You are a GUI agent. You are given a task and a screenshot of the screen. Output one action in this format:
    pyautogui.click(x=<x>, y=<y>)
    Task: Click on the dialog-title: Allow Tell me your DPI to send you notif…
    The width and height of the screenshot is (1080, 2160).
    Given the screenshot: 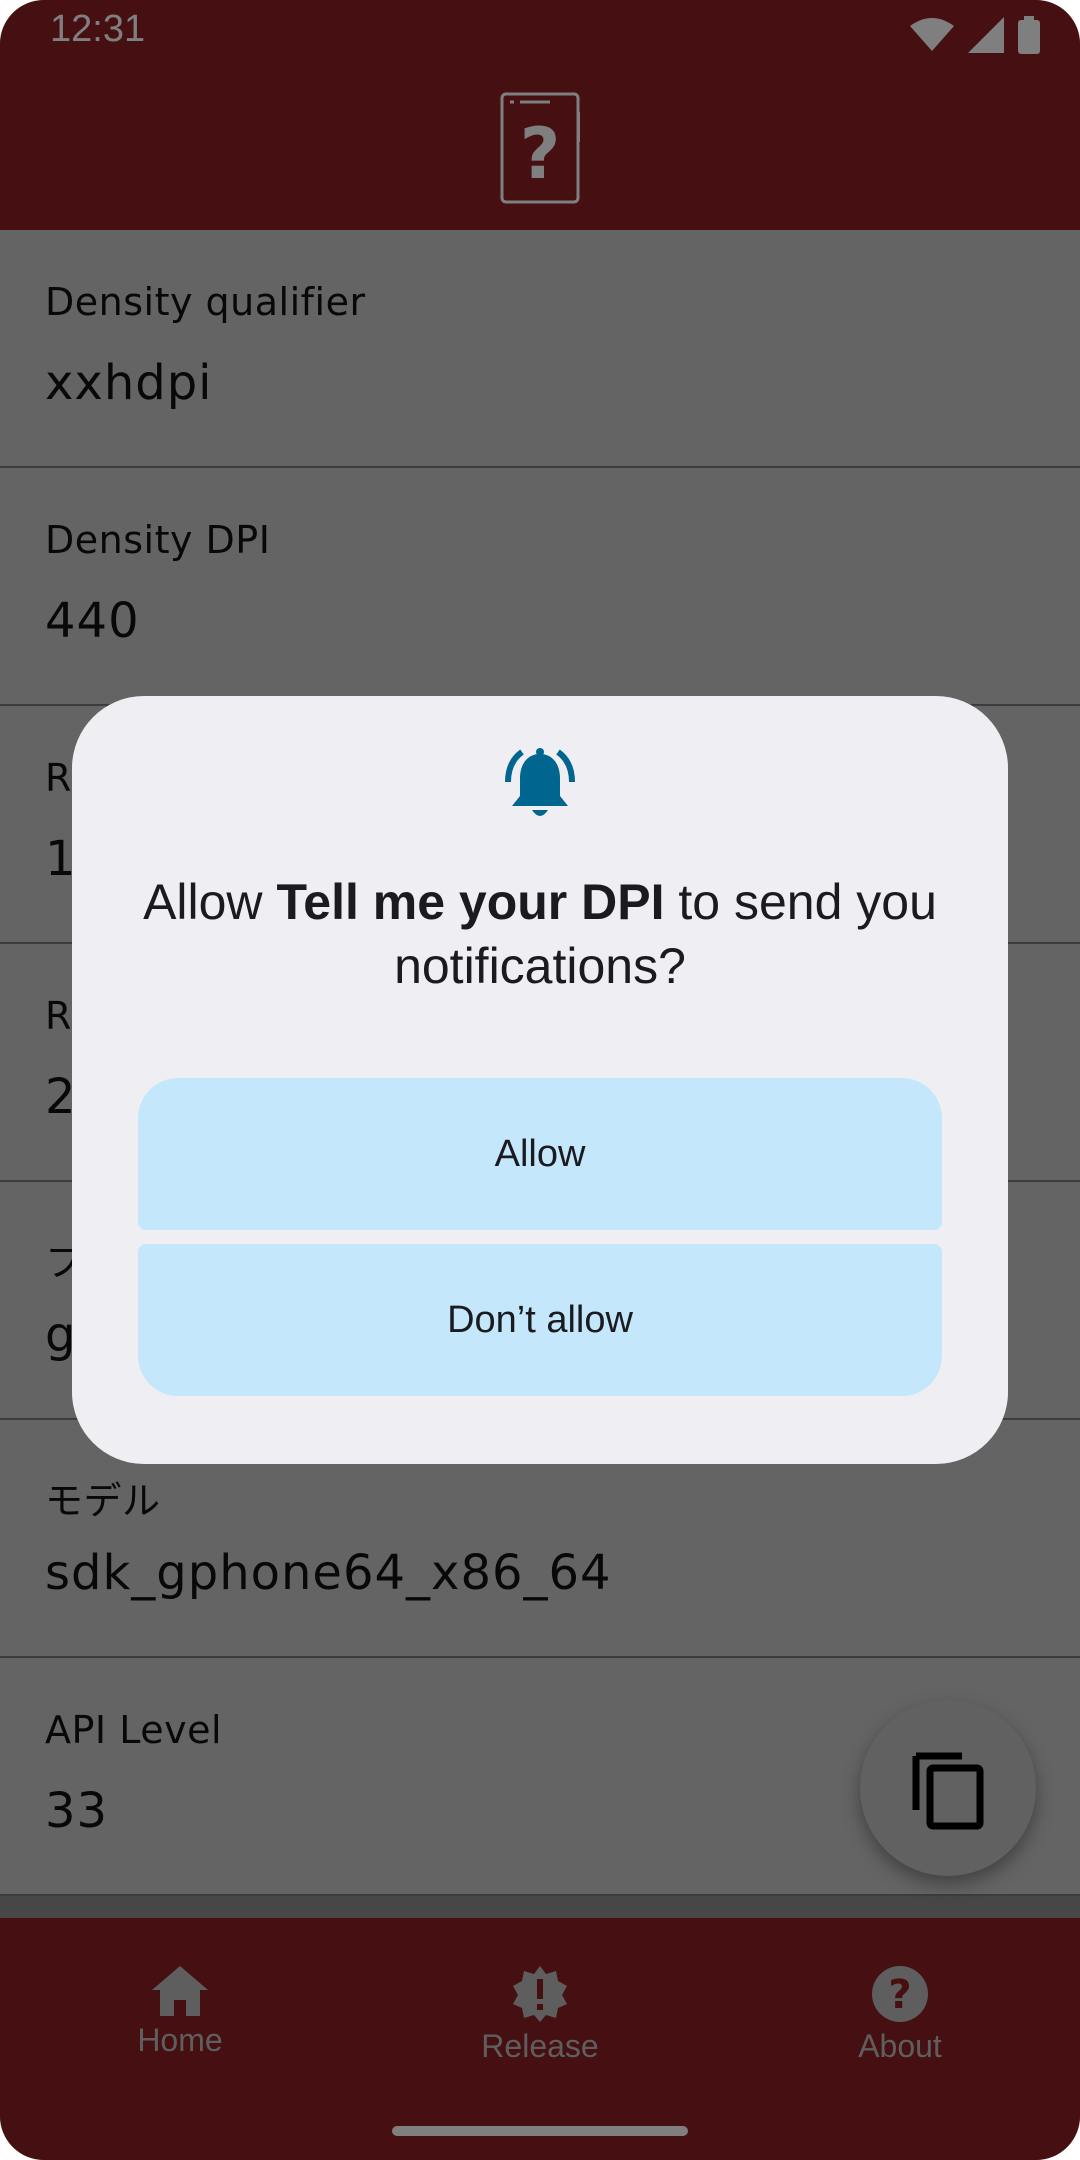 What is the action you would take?
    pyautogui.click(x=540, y=934)
    